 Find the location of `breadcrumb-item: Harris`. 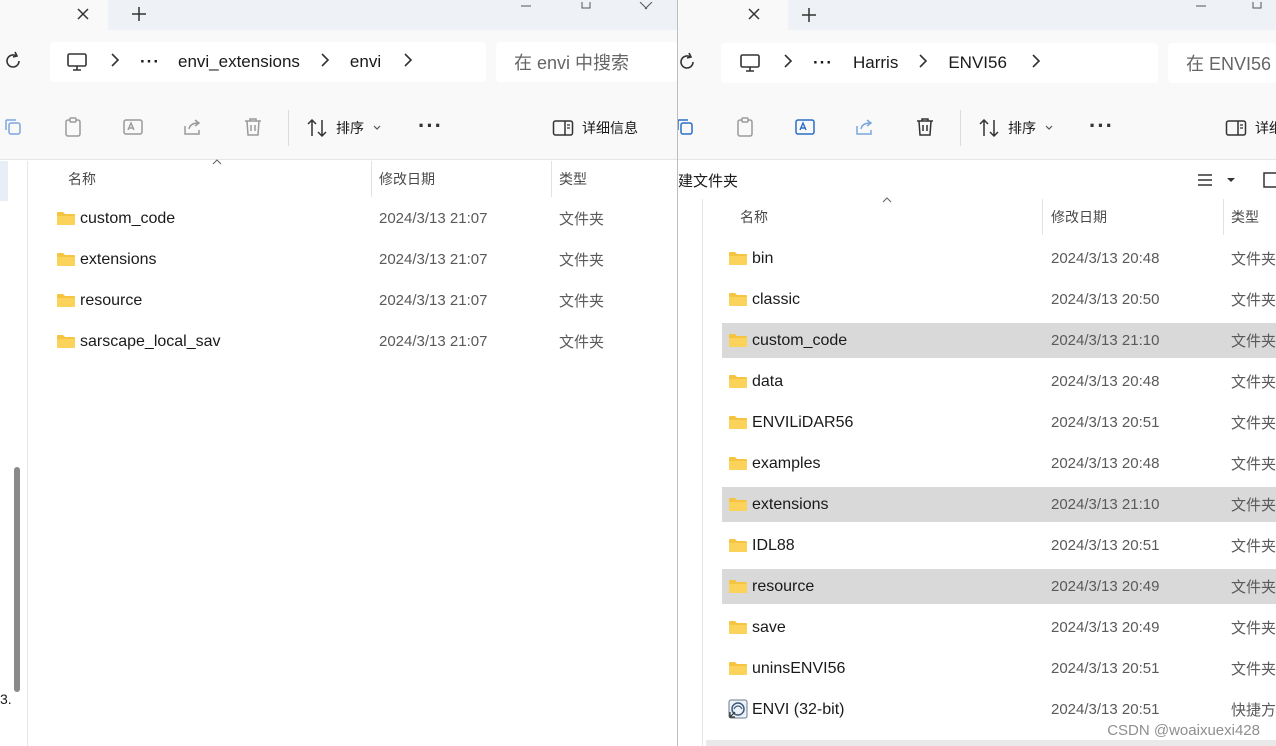

breadcrumb-item: Harris is located at coordinates (875, 63).